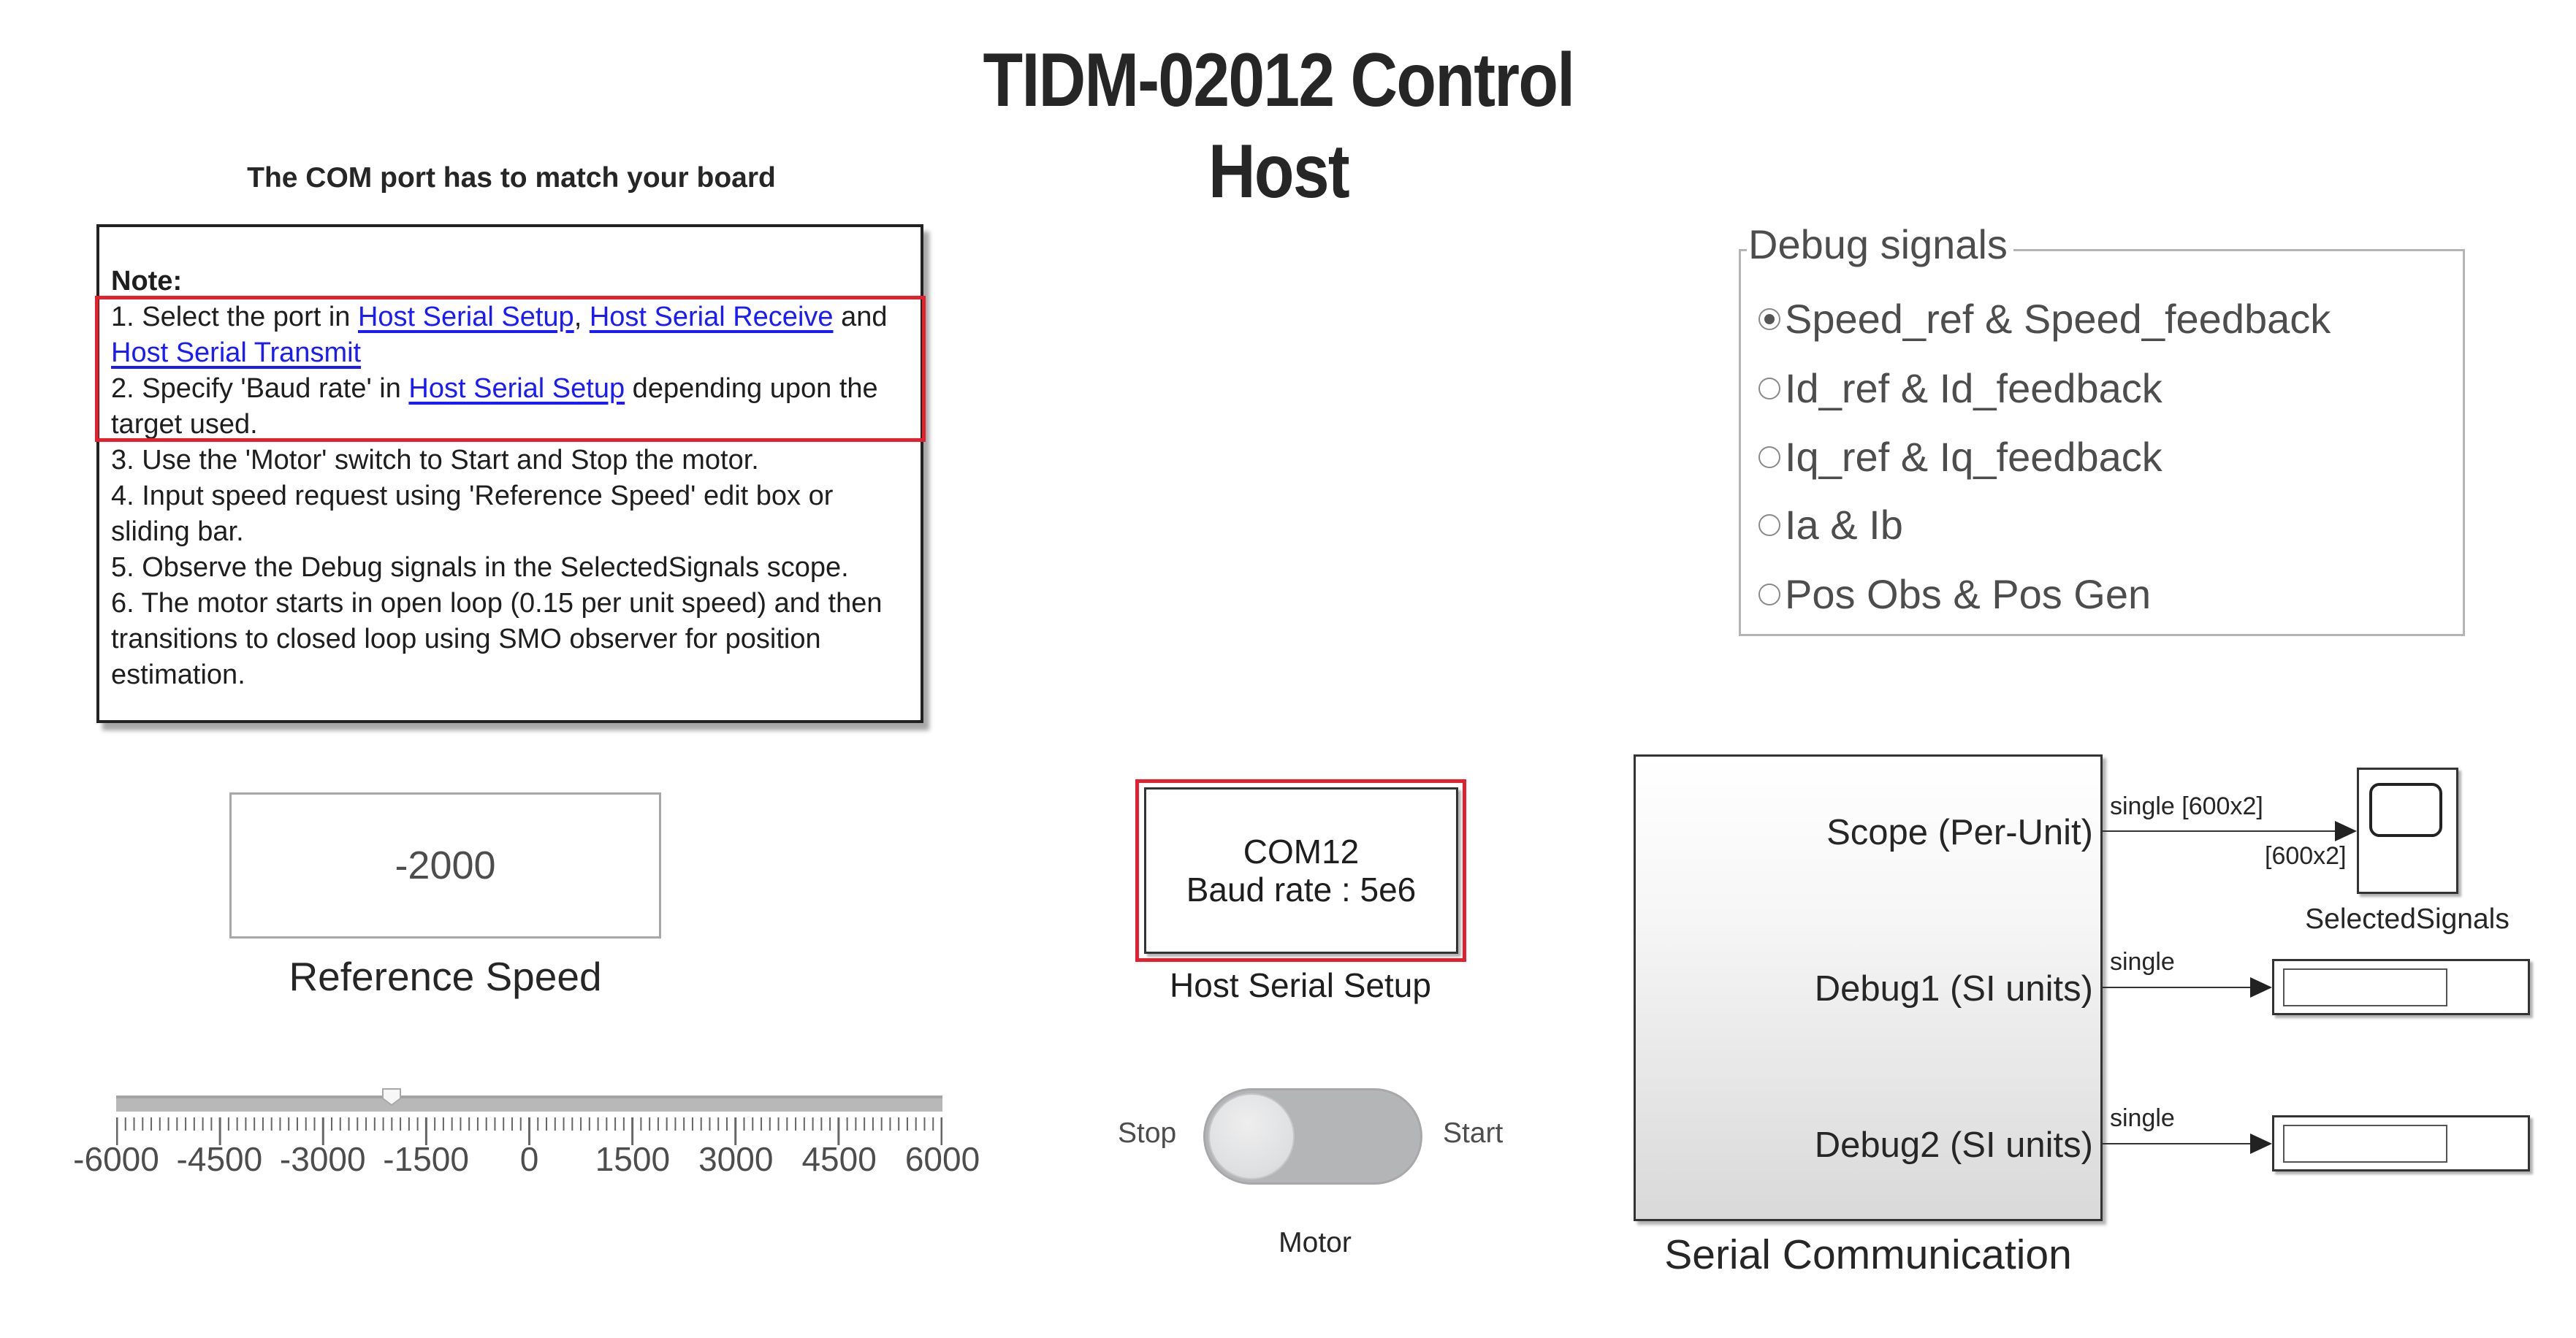 This screenshot has width=2576, height=1338. What do you see at coordinates (942, 1159) in the screenshot?
I see `slider-tick-label: 6000` at bounding box center [942, 1159].